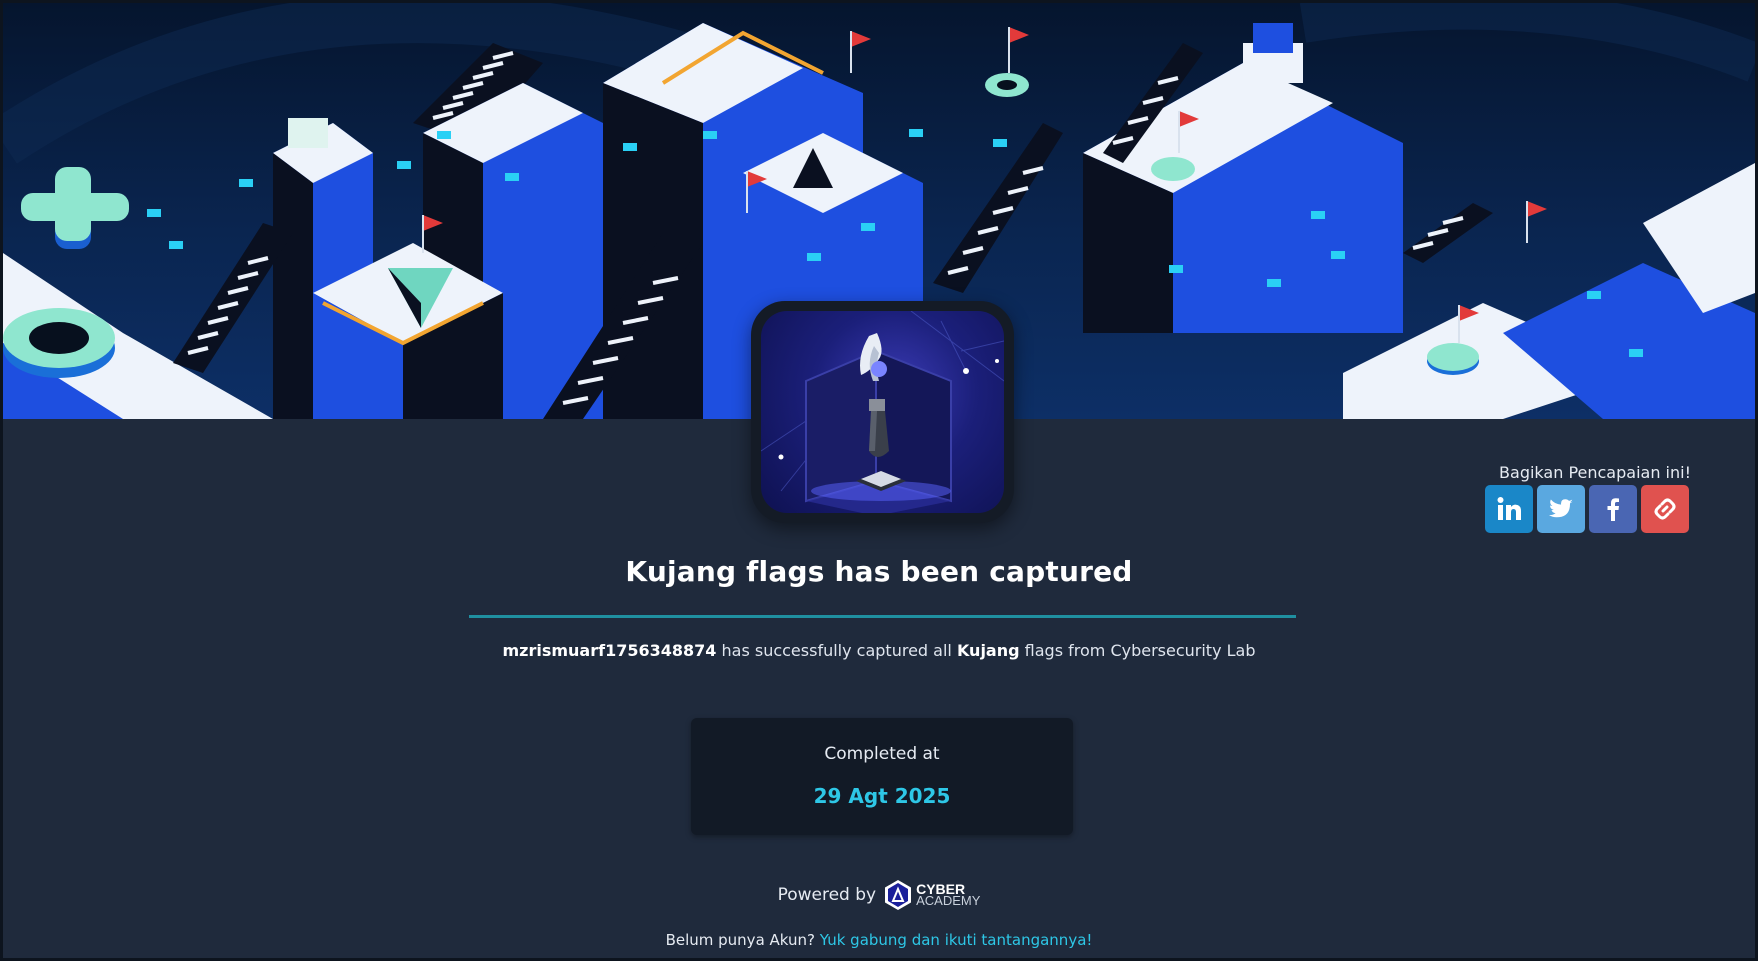 Image resolution: width=1758 pixels, height=961 pixels. I want to click on flag-name: Kujang, so click(988, 650).